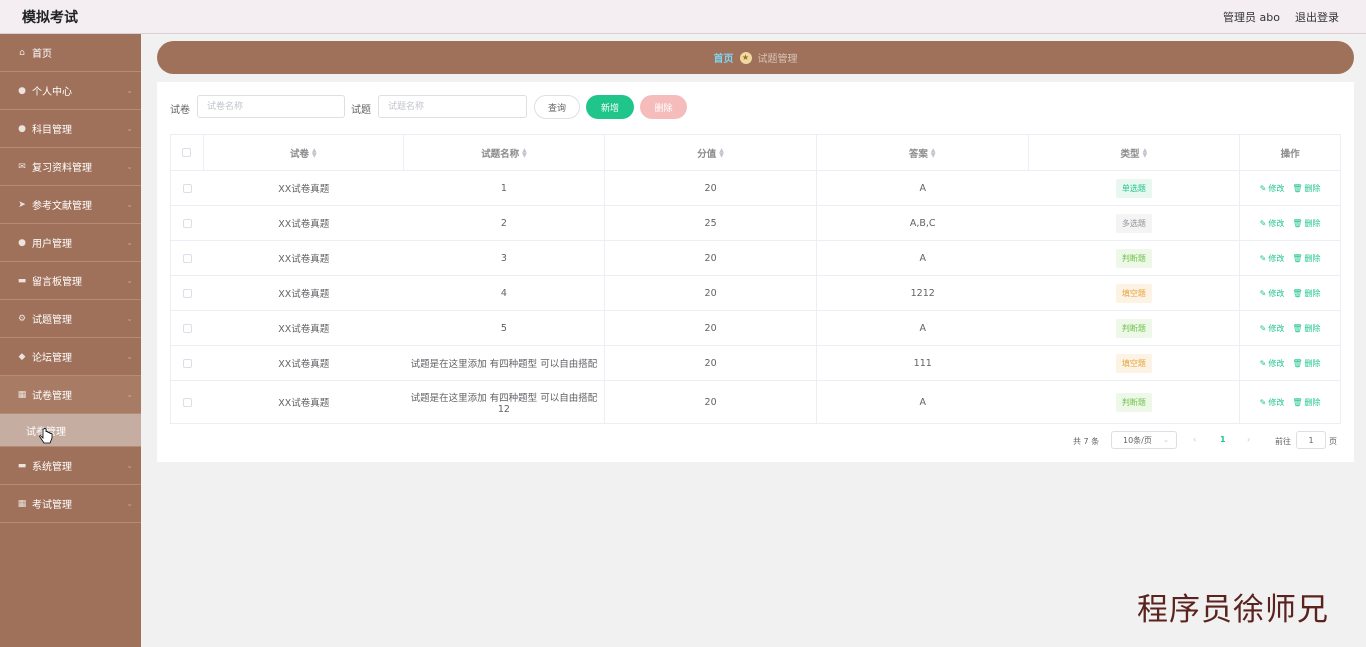  I want to click on sidebar-item: ➤ 参考文献管理 ⌄, so click(70, 205).